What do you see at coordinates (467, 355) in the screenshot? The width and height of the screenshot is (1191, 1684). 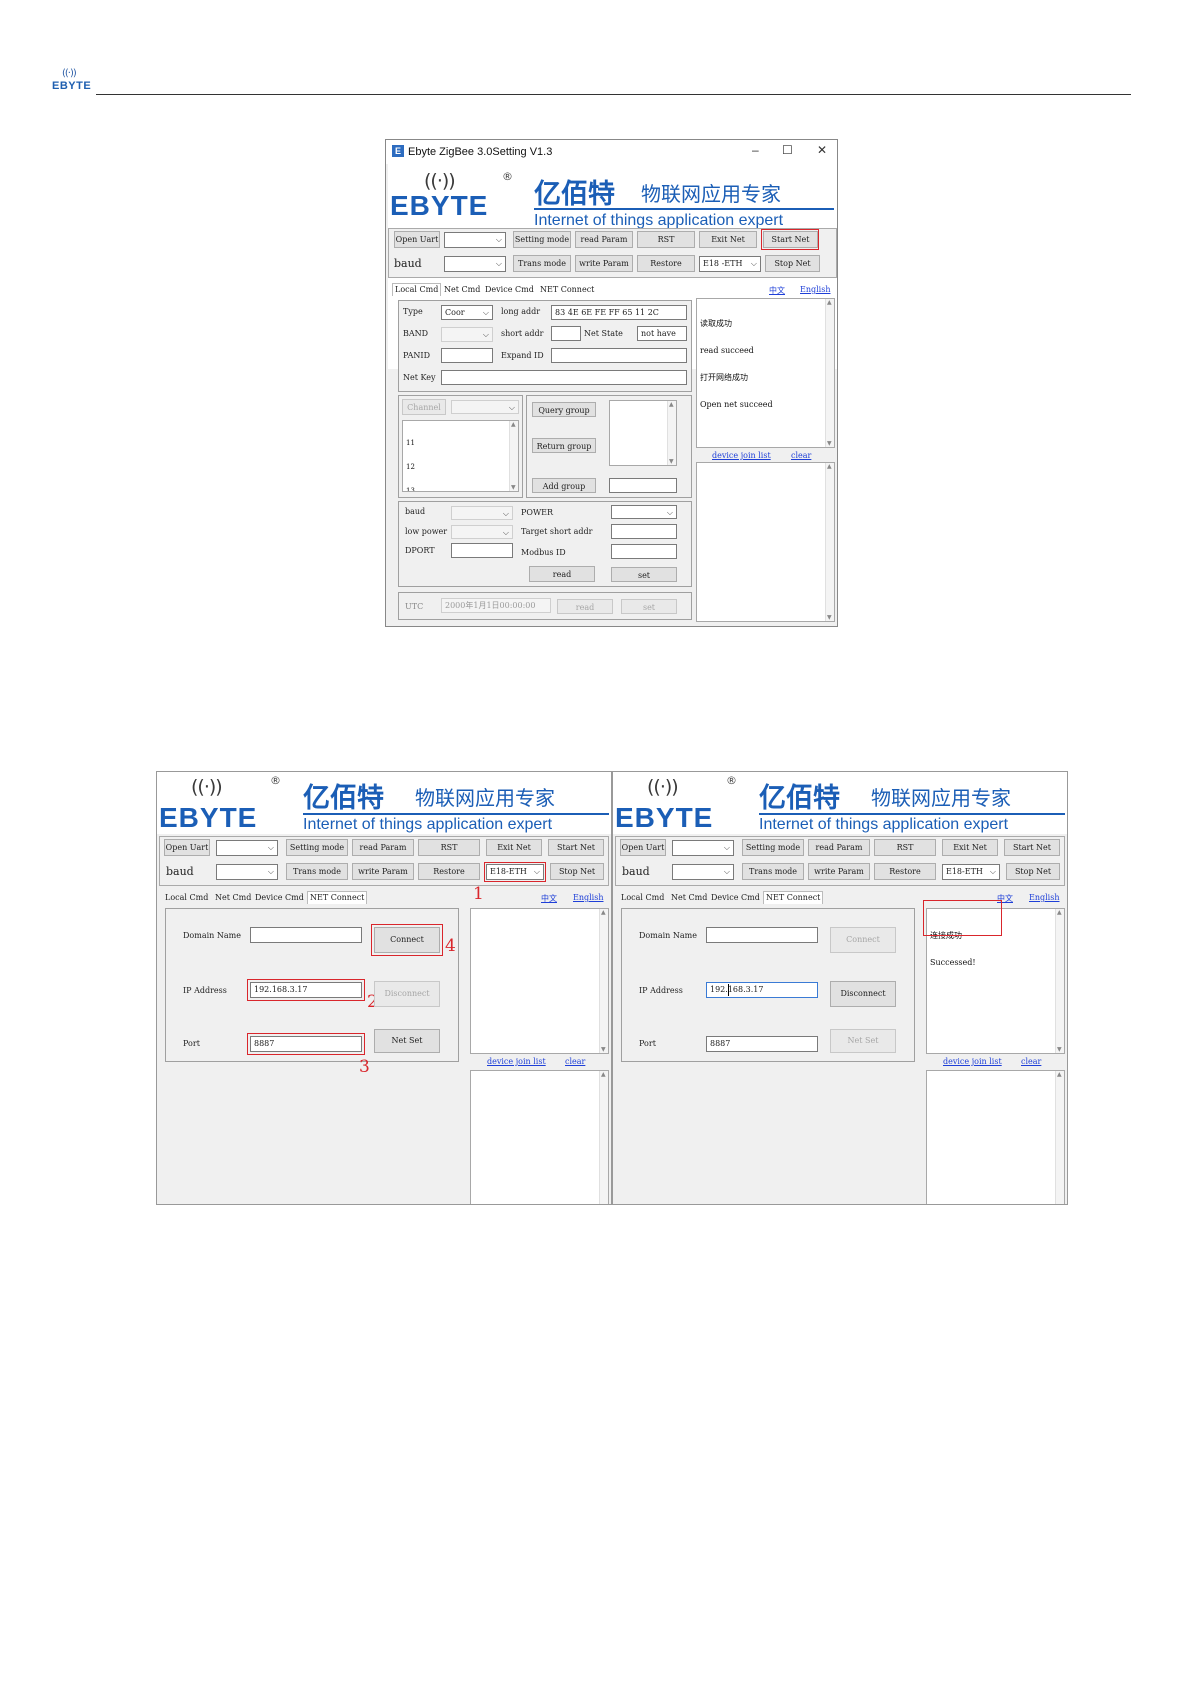 I see `panid-field` at bounding box center [467, 355].